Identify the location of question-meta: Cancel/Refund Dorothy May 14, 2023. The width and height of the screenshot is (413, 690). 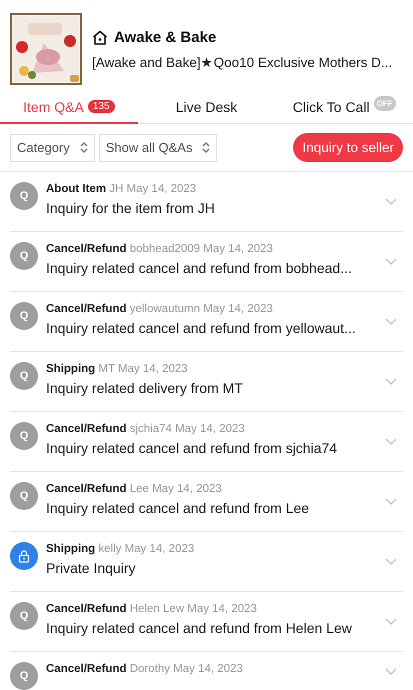
(145, 669).